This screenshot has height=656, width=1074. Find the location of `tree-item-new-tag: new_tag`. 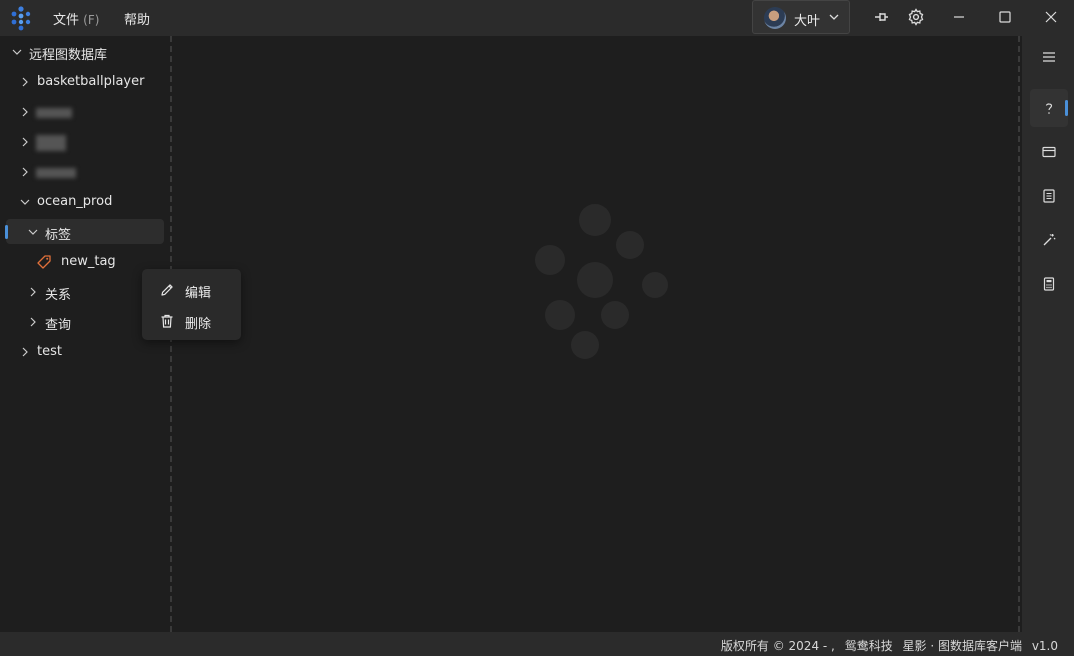

tree-item-new-tag: new_tag is located at coordinates (94, 262).